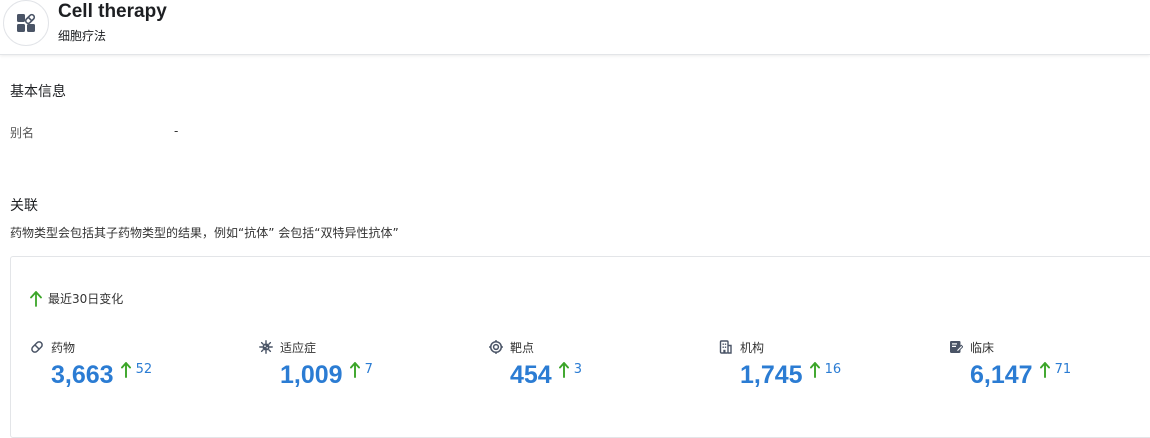  I want to click on stat-drugs: 药物 3,663 52, so click(130, 368).